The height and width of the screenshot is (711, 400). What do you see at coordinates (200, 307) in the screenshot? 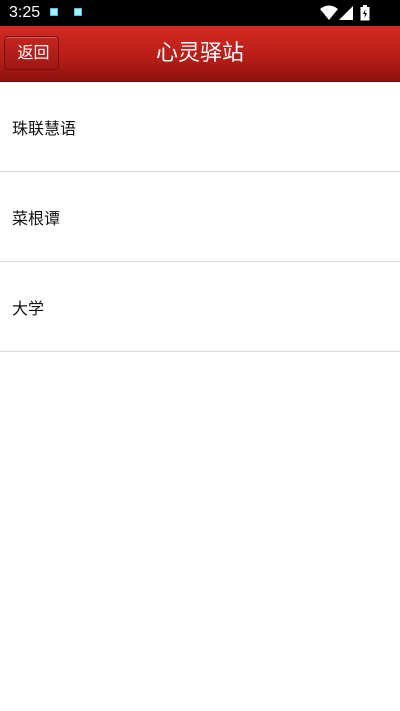
I see `list-item: 大学` at bounding box center [200, 307].